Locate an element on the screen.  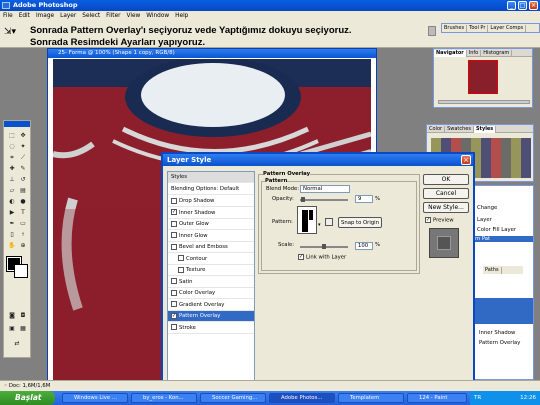
language-indicator: TR is located at coordinates (475, 398).